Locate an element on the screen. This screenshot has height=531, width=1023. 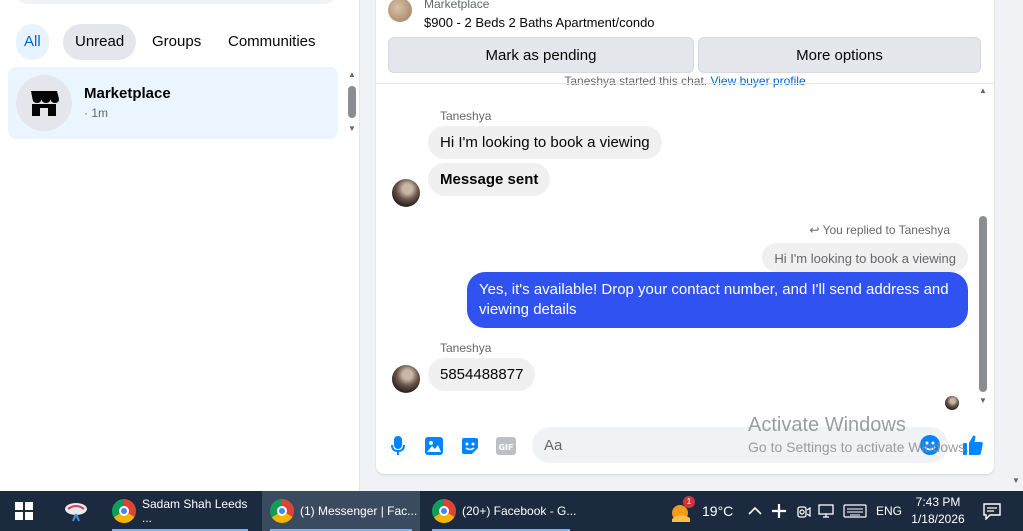
filter-all: All is located at coordinates (32, 42).